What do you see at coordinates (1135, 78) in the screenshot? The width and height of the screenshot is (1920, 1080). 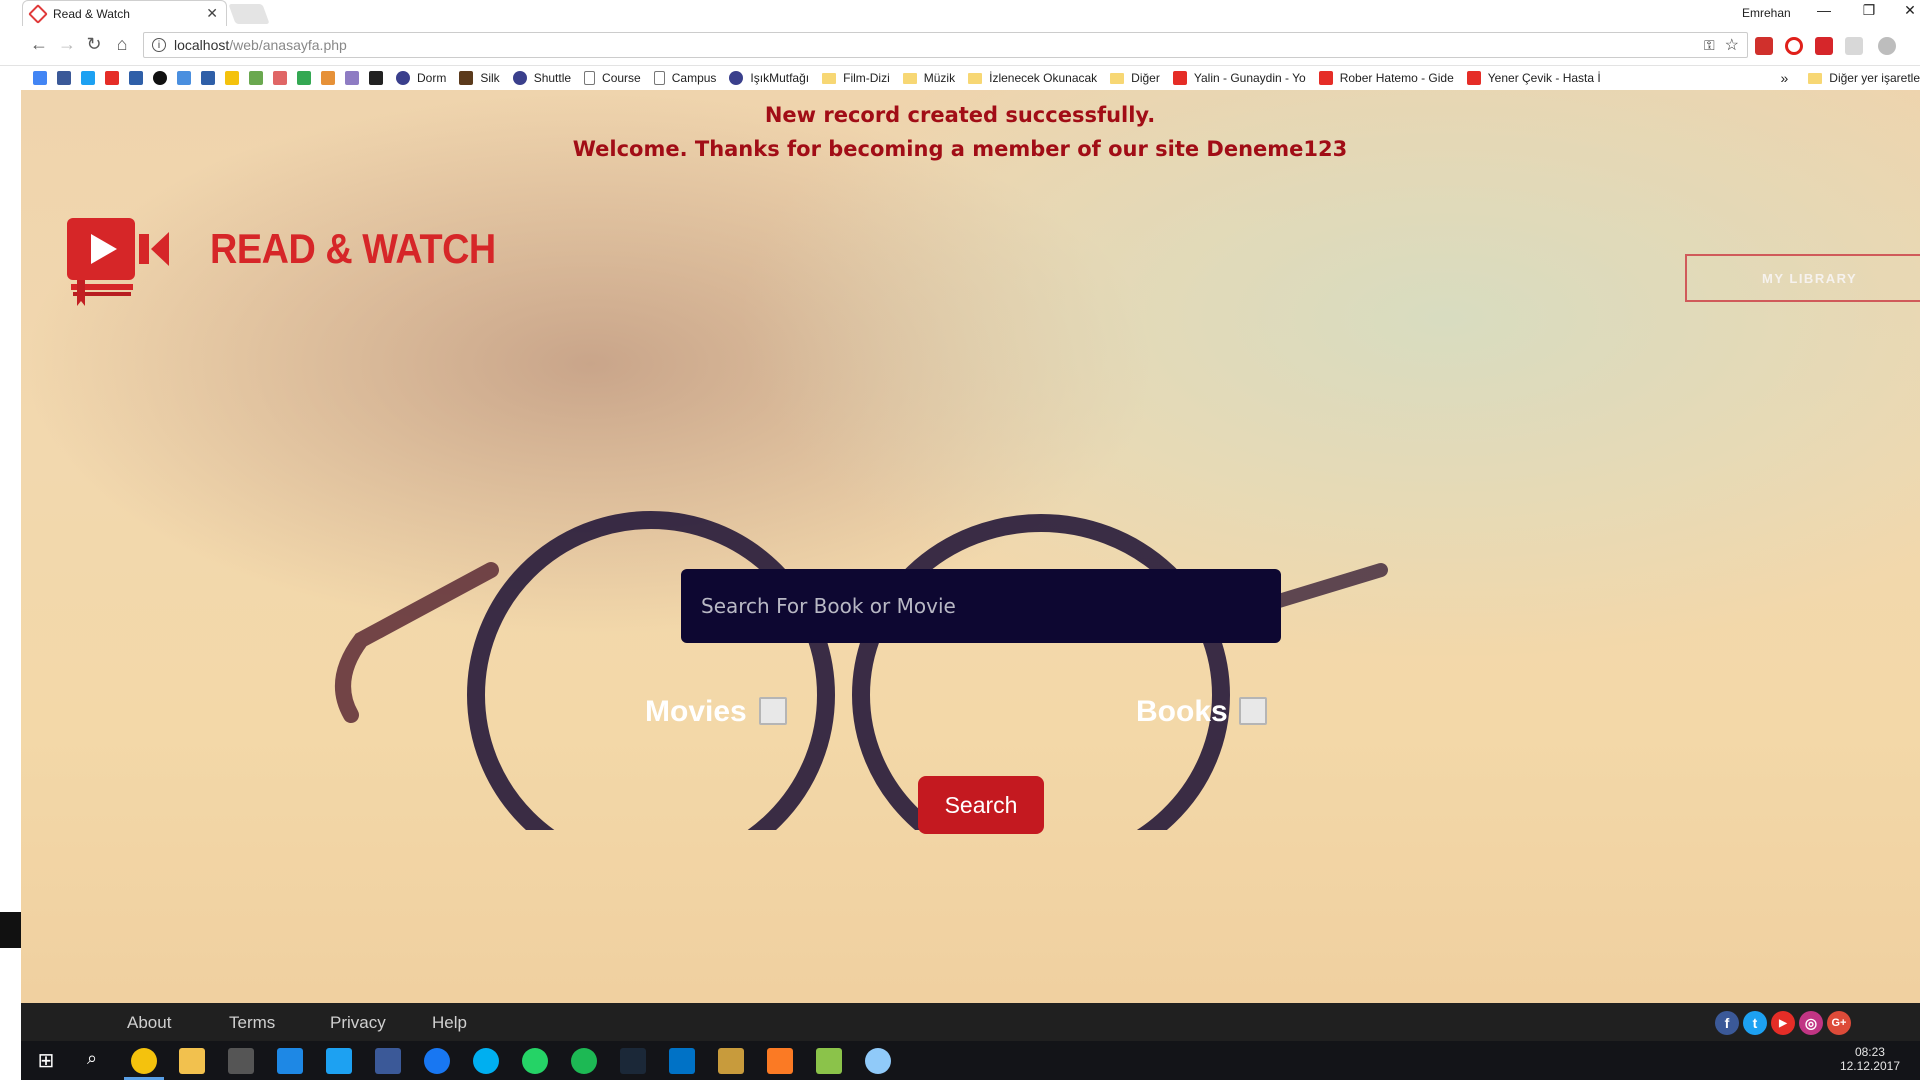 I see `bookmark-folder: Diğer` at bounding box center [1135, 78].